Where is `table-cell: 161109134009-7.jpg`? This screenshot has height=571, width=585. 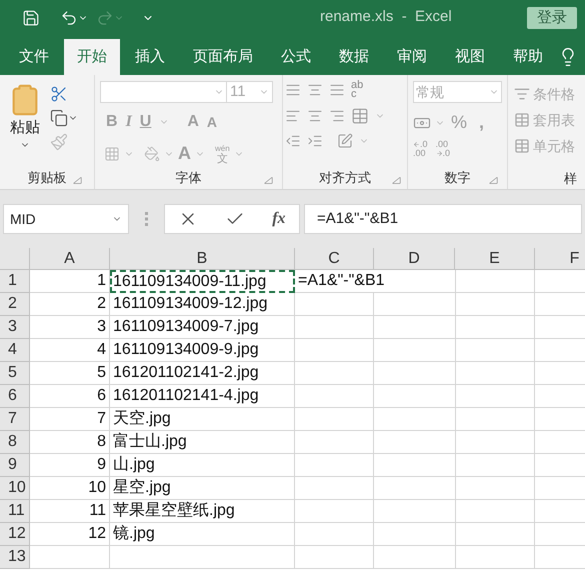
table-cell: 161109134009-7.jpg is located at coordinates (202, 327).